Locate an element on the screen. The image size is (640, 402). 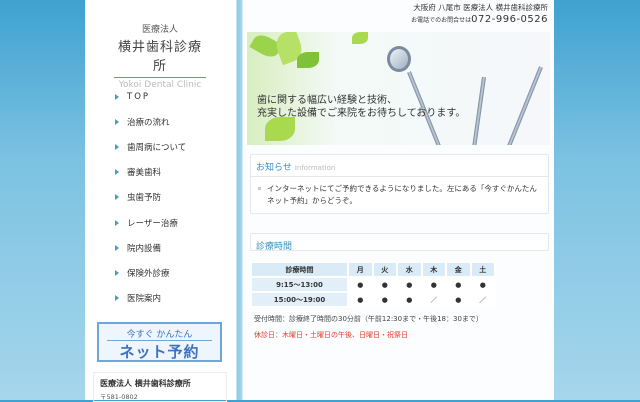
hours-section: 診療時間 is located at coordinates (399, 242).